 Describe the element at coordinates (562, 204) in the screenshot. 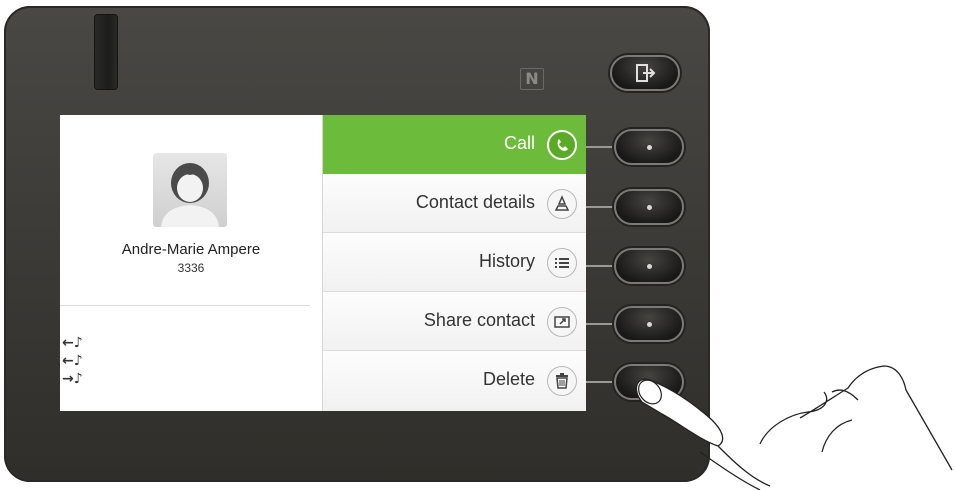

I see `person-icon` at that location.